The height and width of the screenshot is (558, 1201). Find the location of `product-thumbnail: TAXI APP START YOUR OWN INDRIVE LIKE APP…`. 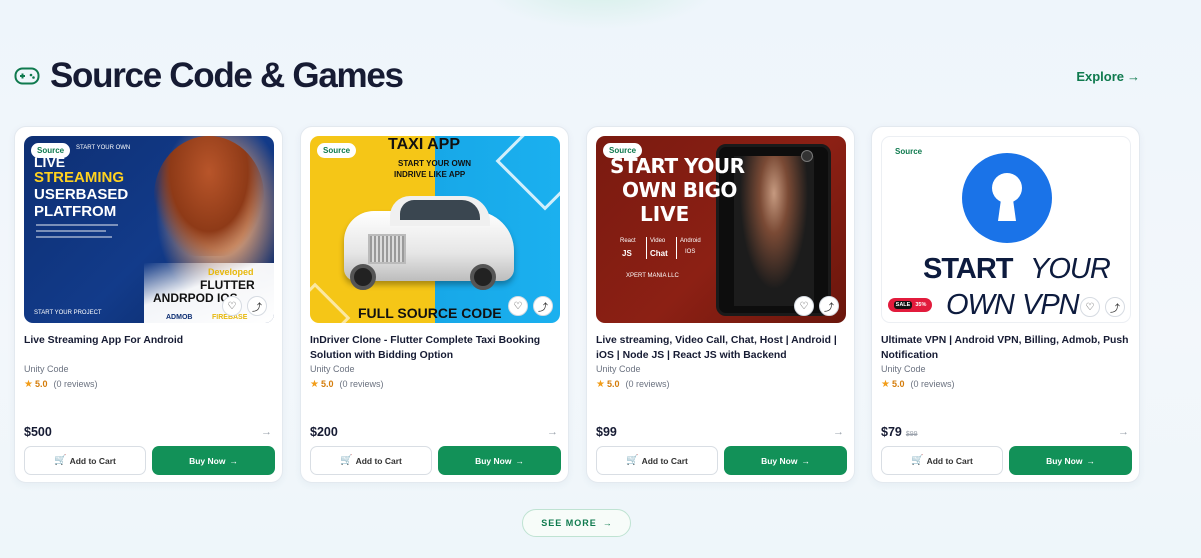

product-thumbnail: TAXI APP START YOUR OWN INDRIVE LIKE APP… is located at coordinates (435, 229).